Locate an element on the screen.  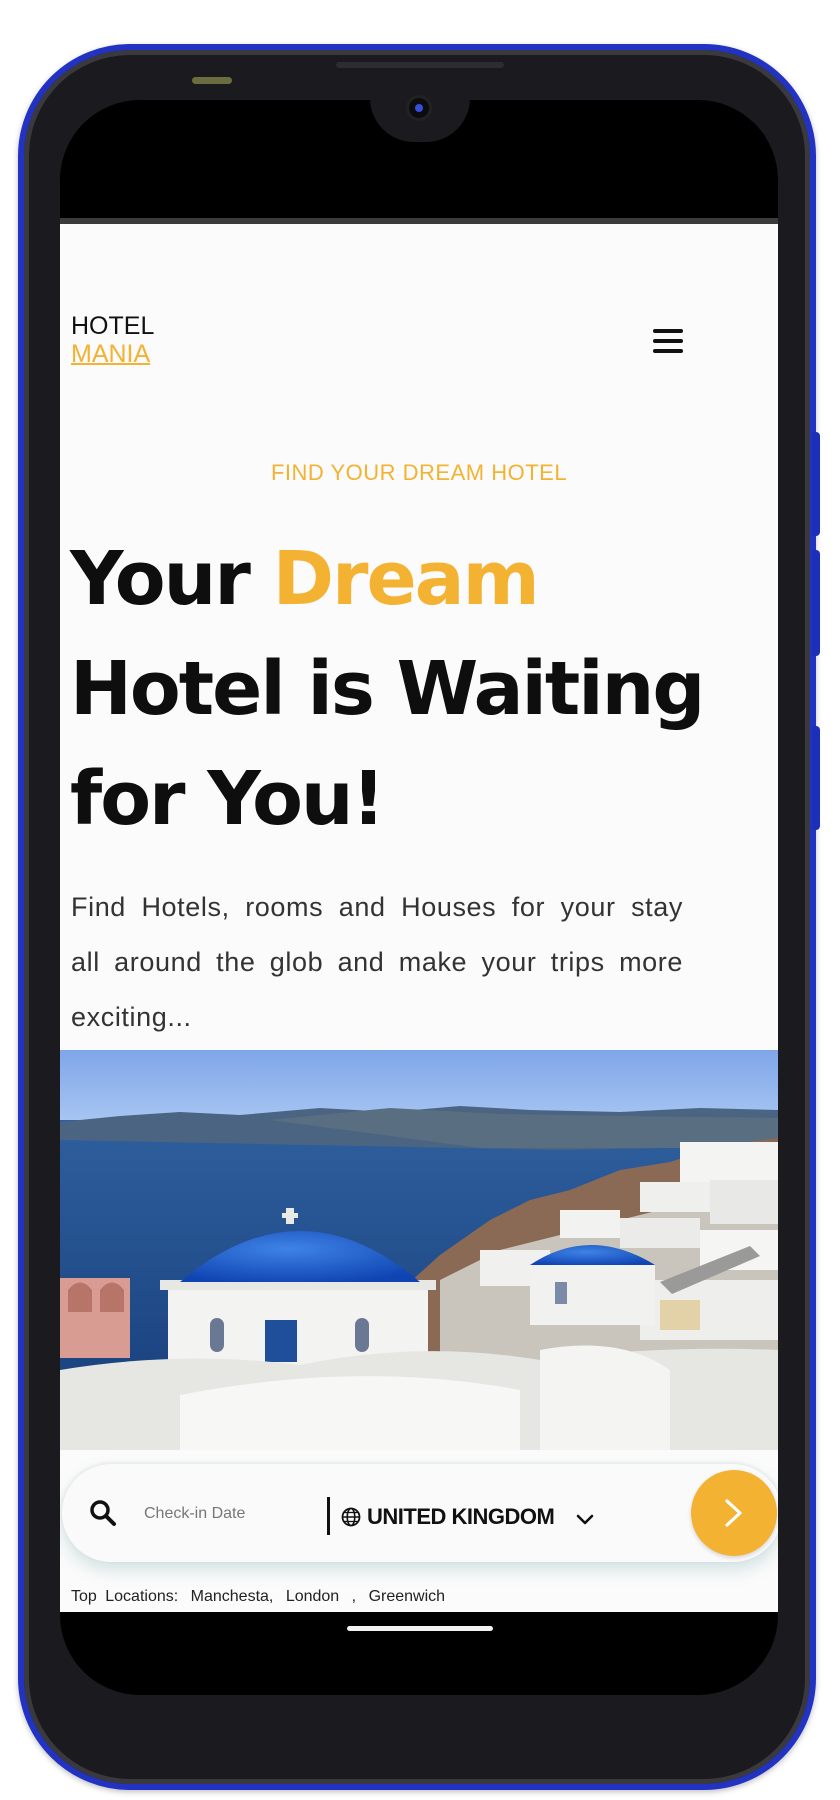
headline-part-2: Hotel is Waiting for You! is located at coordinates (387, 744).